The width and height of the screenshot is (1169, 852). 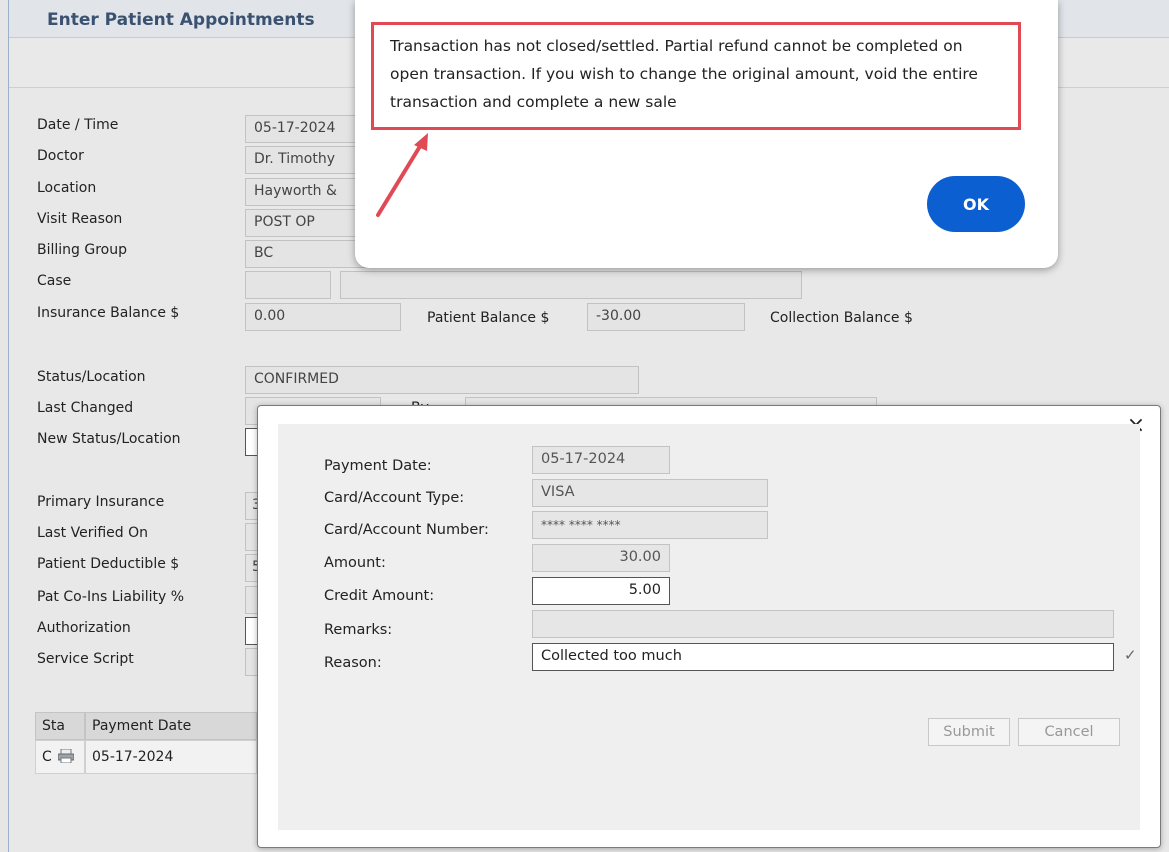 I want to click on reason-input: Collected too much, so click(x=823, y=657).